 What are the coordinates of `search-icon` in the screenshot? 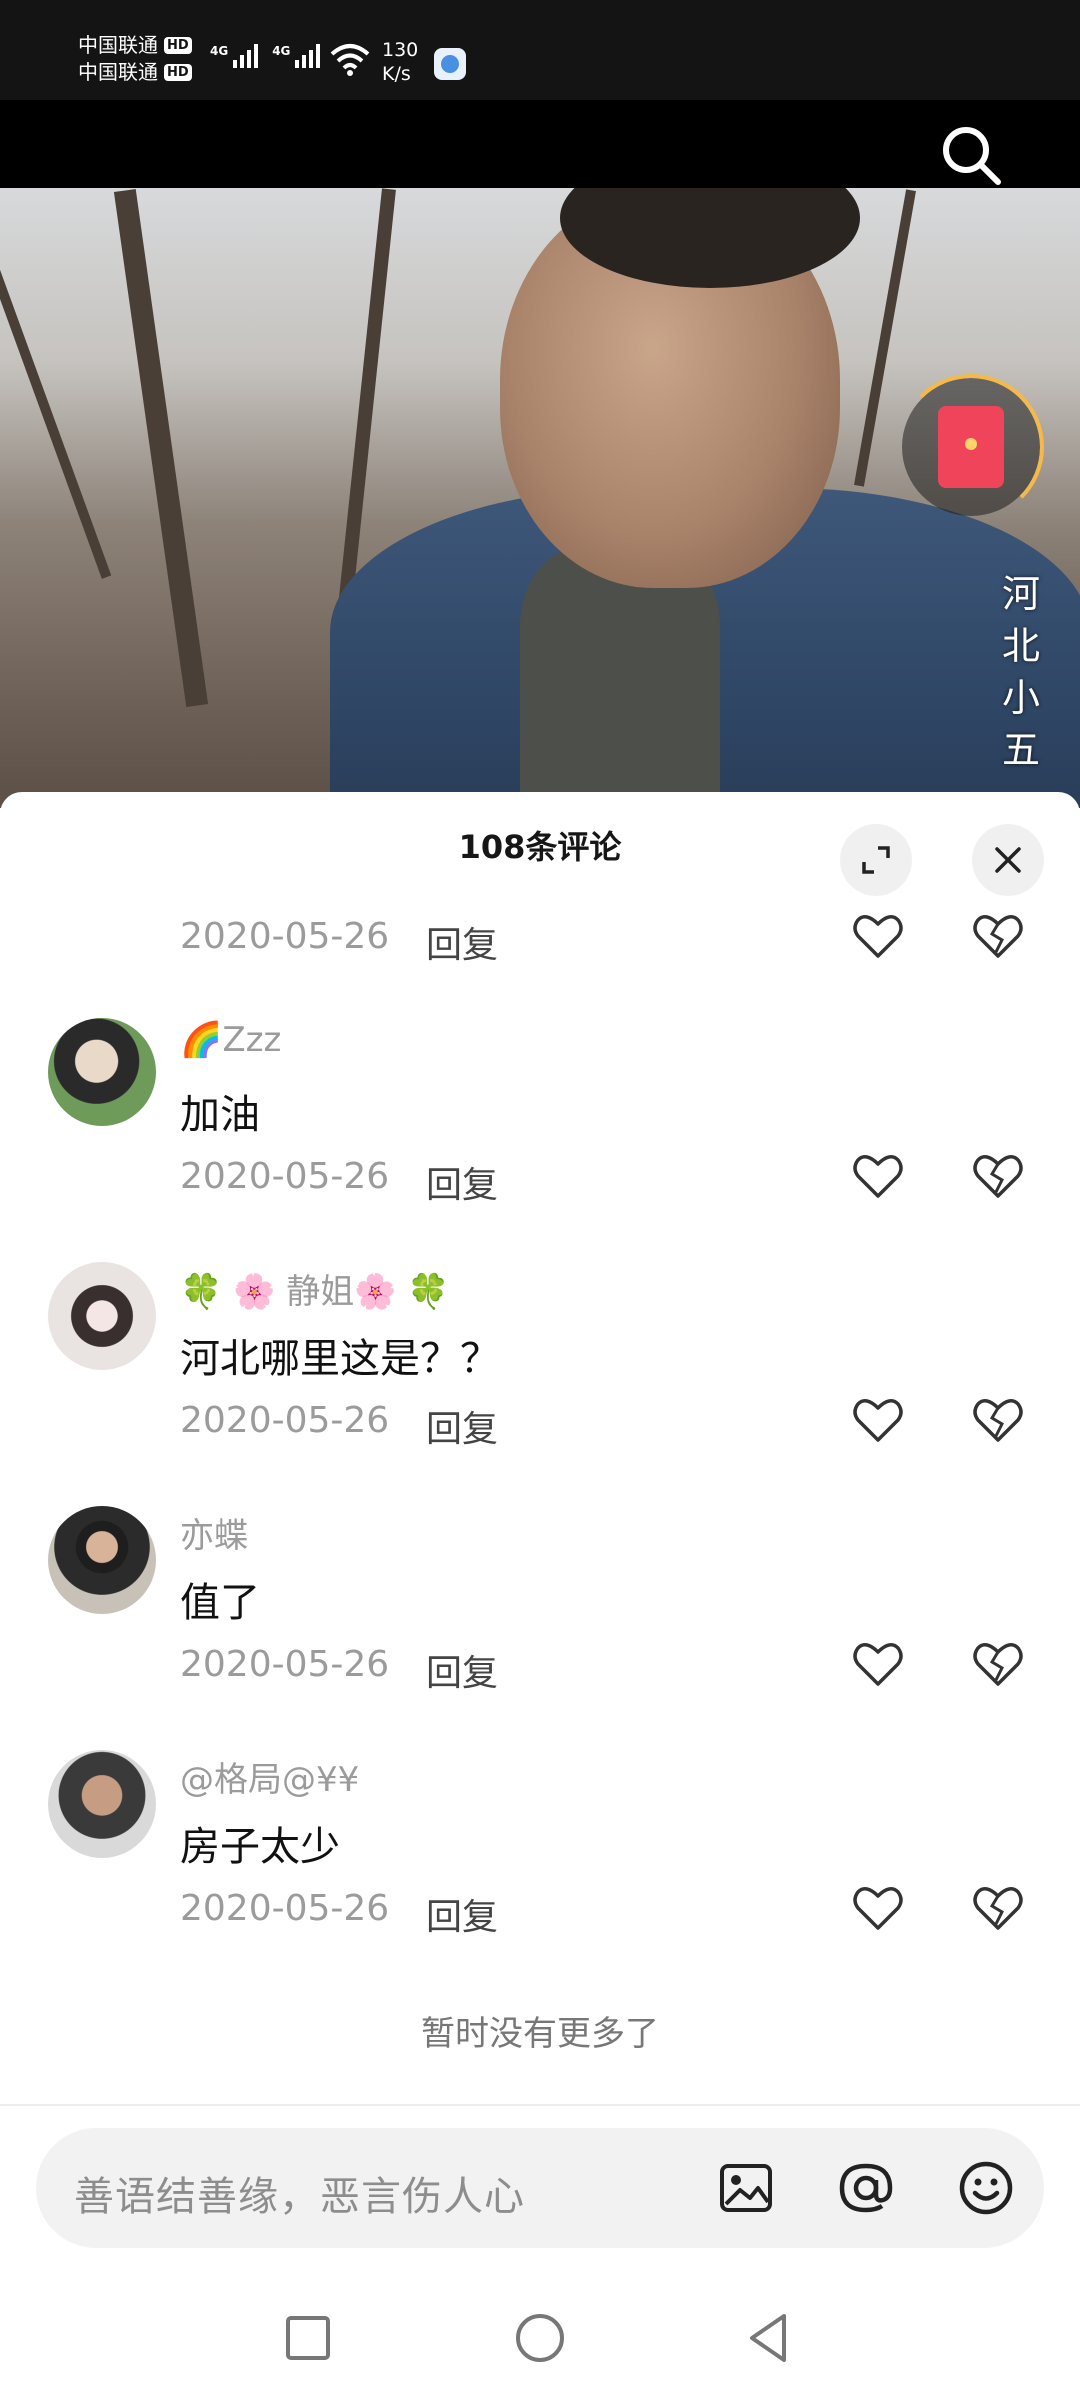 It's located at (971, 155).